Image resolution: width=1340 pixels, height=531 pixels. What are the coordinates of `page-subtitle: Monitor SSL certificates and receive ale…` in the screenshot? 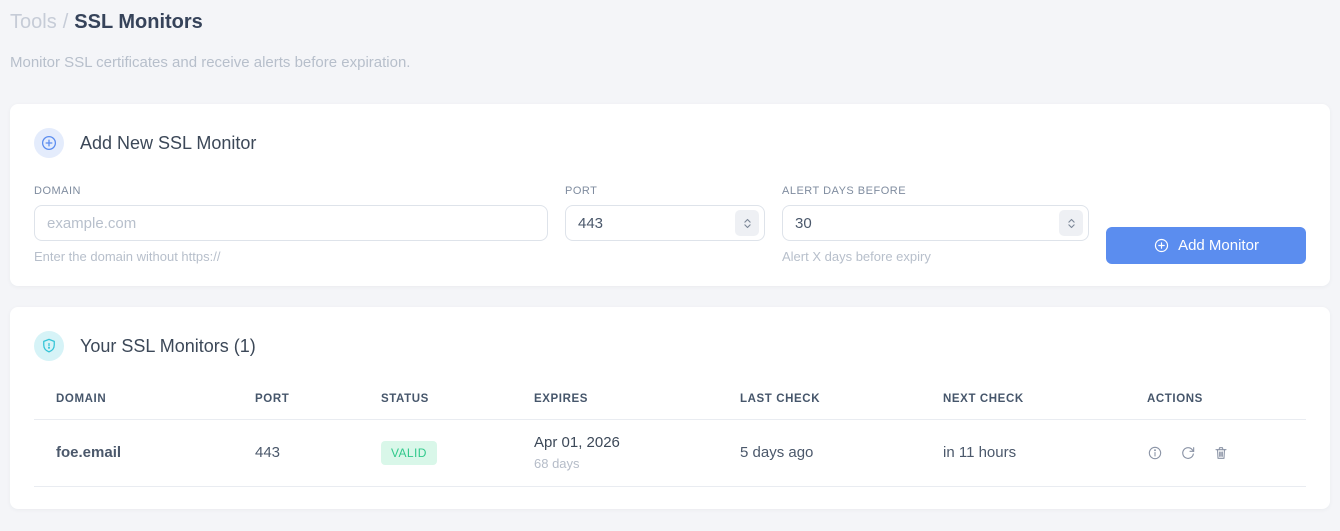 It's located at (210, 62).